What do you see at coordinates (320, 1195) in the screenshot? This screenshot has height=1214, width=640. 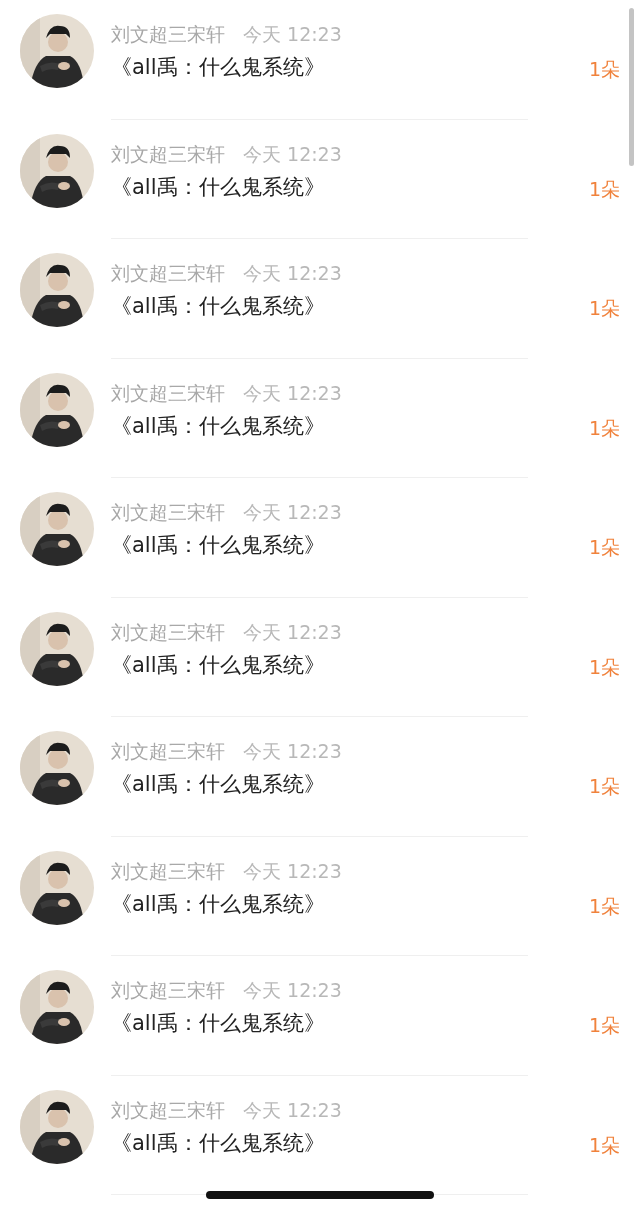 I see `home-indicator` at bounding box center [320, 1195].